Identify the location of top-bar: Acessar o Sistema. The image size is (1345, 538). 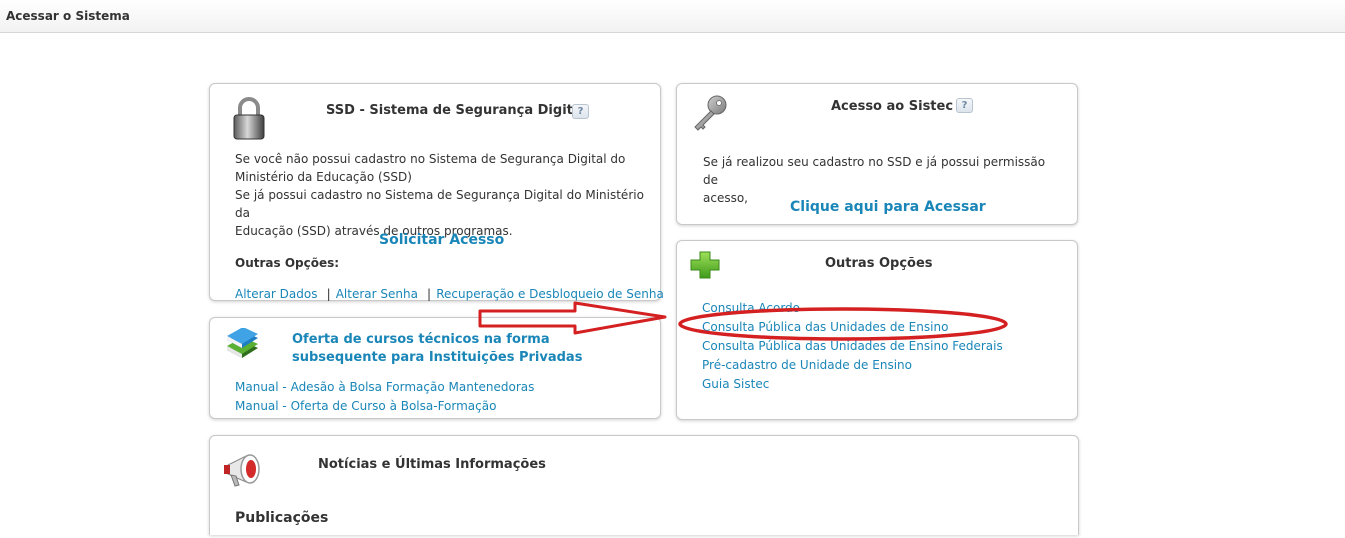
(672, 16).